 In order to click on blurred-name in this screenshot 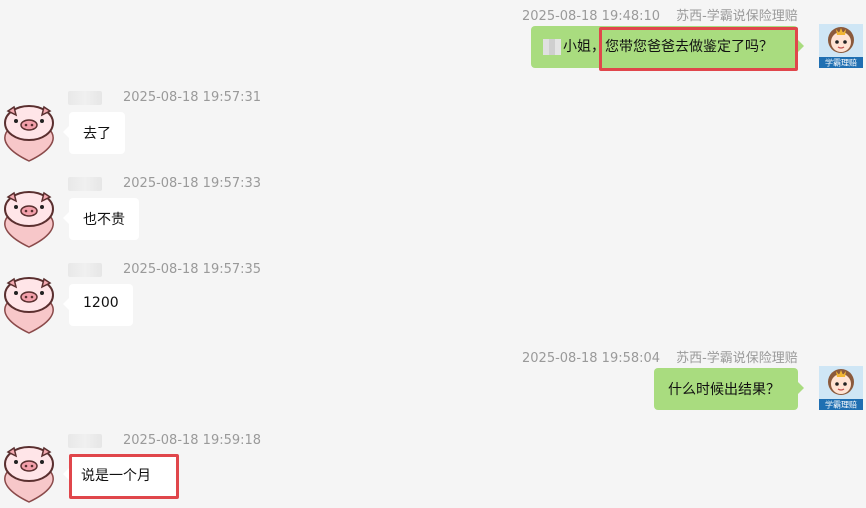, I will do `click(552, 47)`.